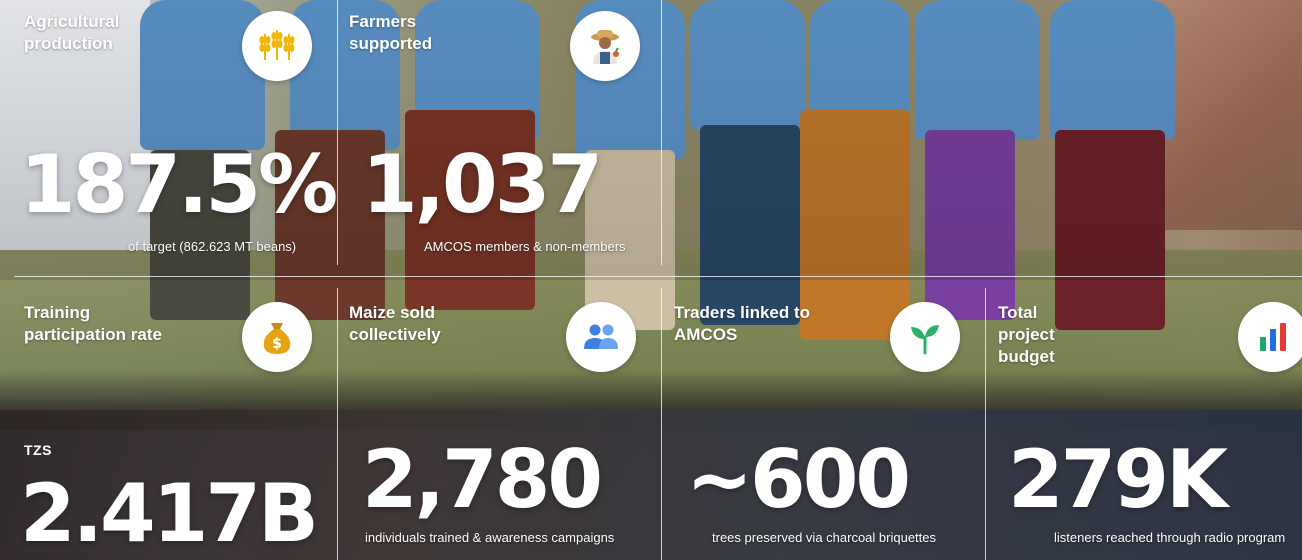 The width and height of the screenshot is (1302, 560). What do you see at coordinates (169, 513) in the screenshot?
I see `stat-value: 2.417B` at bounding box center [169, 513].